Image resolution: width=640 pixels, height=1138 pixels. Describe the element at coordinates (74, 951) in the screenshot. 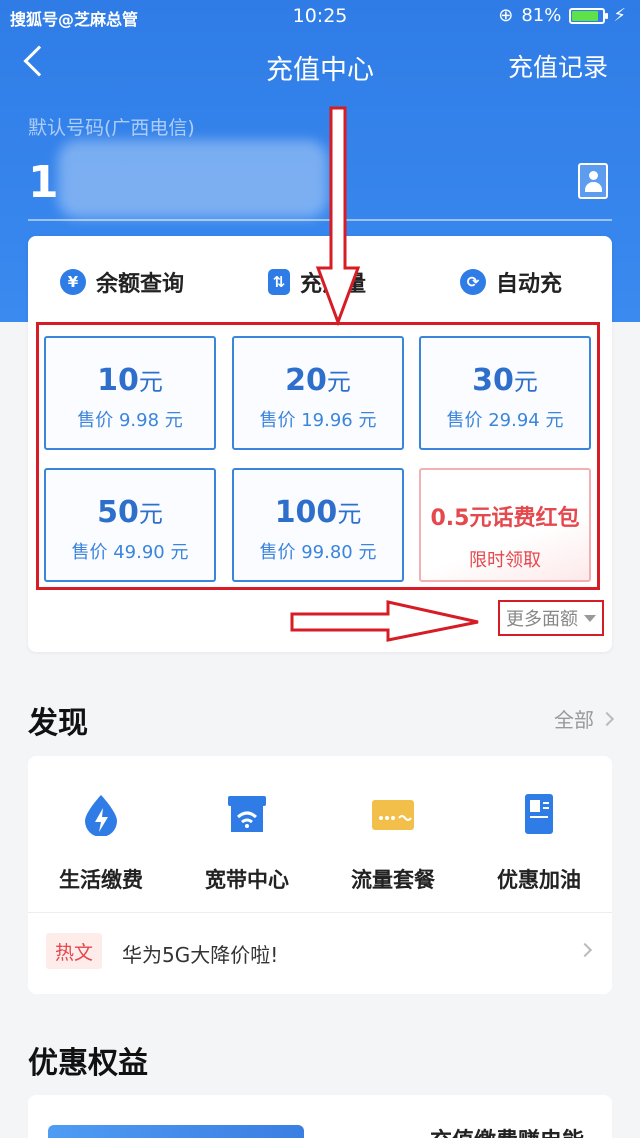

I see `hot-tag: 热文` at that location.